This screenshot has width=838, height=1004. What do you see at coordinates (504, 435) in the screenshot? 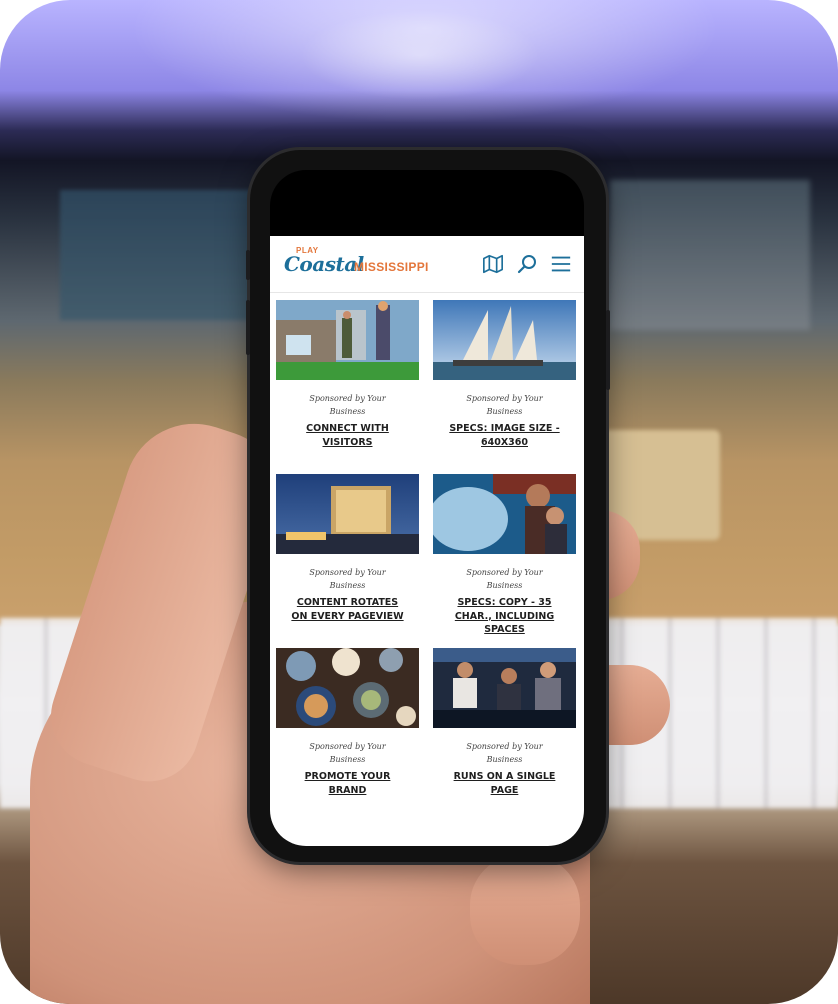
I see `card-headline-link: SPECS: IMAGE SIZE - 640X360` at bounding box center [504, 435].